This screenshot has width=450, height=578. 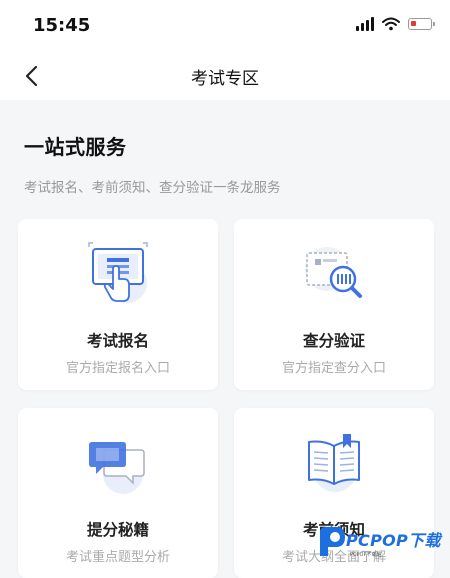 I want to click on card-title: 考试报名, so click(x=117, y=341).